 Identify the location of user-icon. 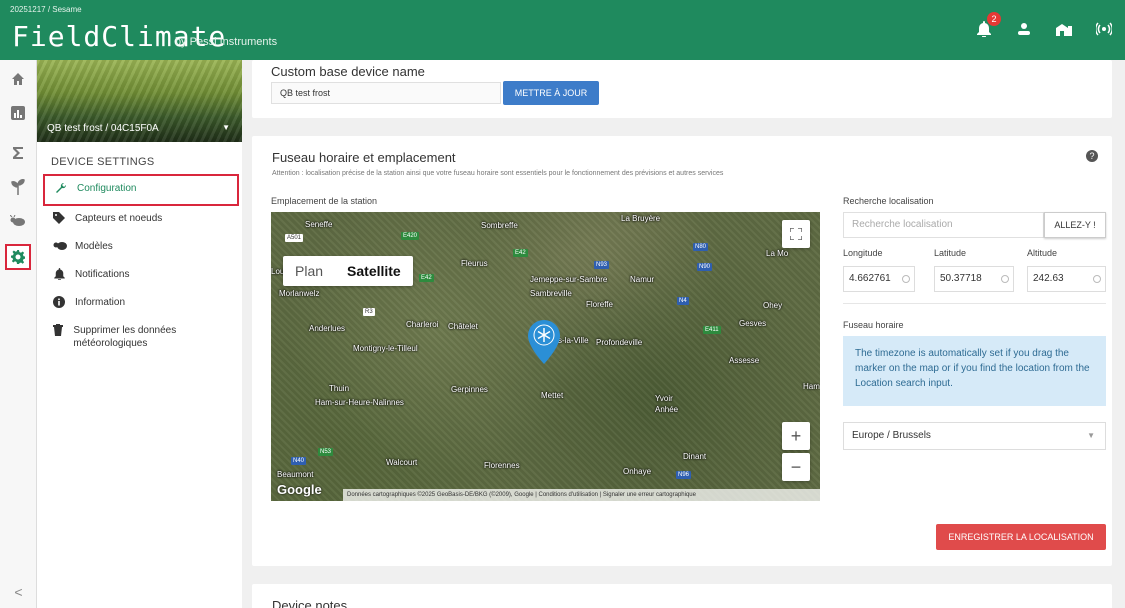
(1024, 29).